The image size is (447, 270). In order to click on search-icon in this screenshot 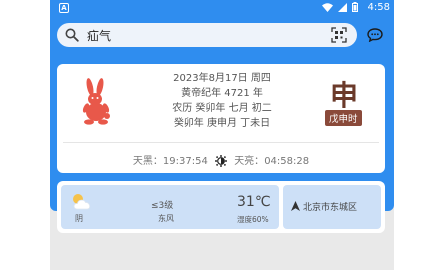, I will do `click(72, 35)`.